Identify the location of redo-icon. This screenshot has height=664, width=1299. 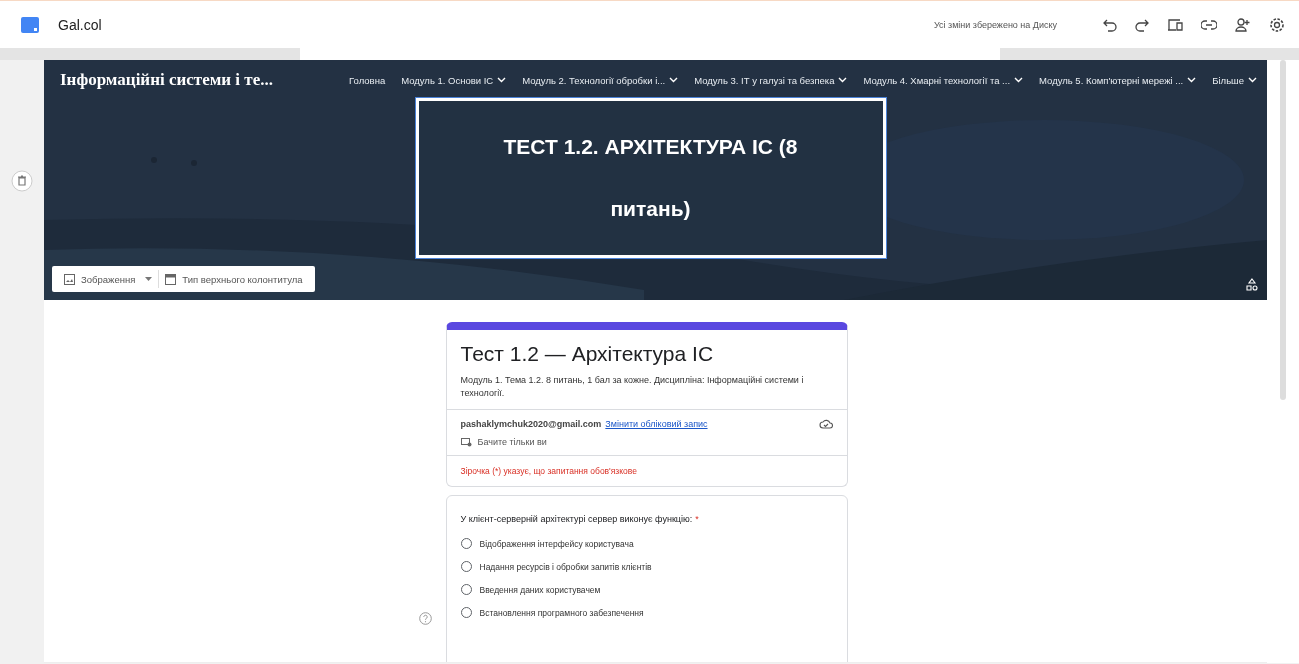
(1142, 24).